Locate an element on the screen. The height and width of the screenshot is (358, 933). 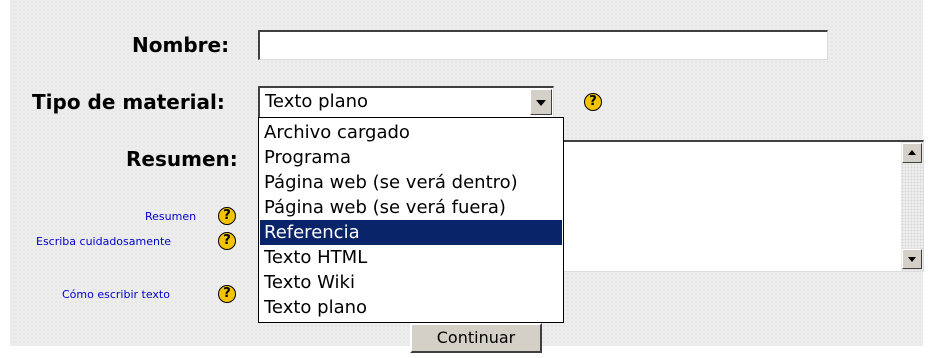
scroll-up-button is located at coordinates (912, 153).